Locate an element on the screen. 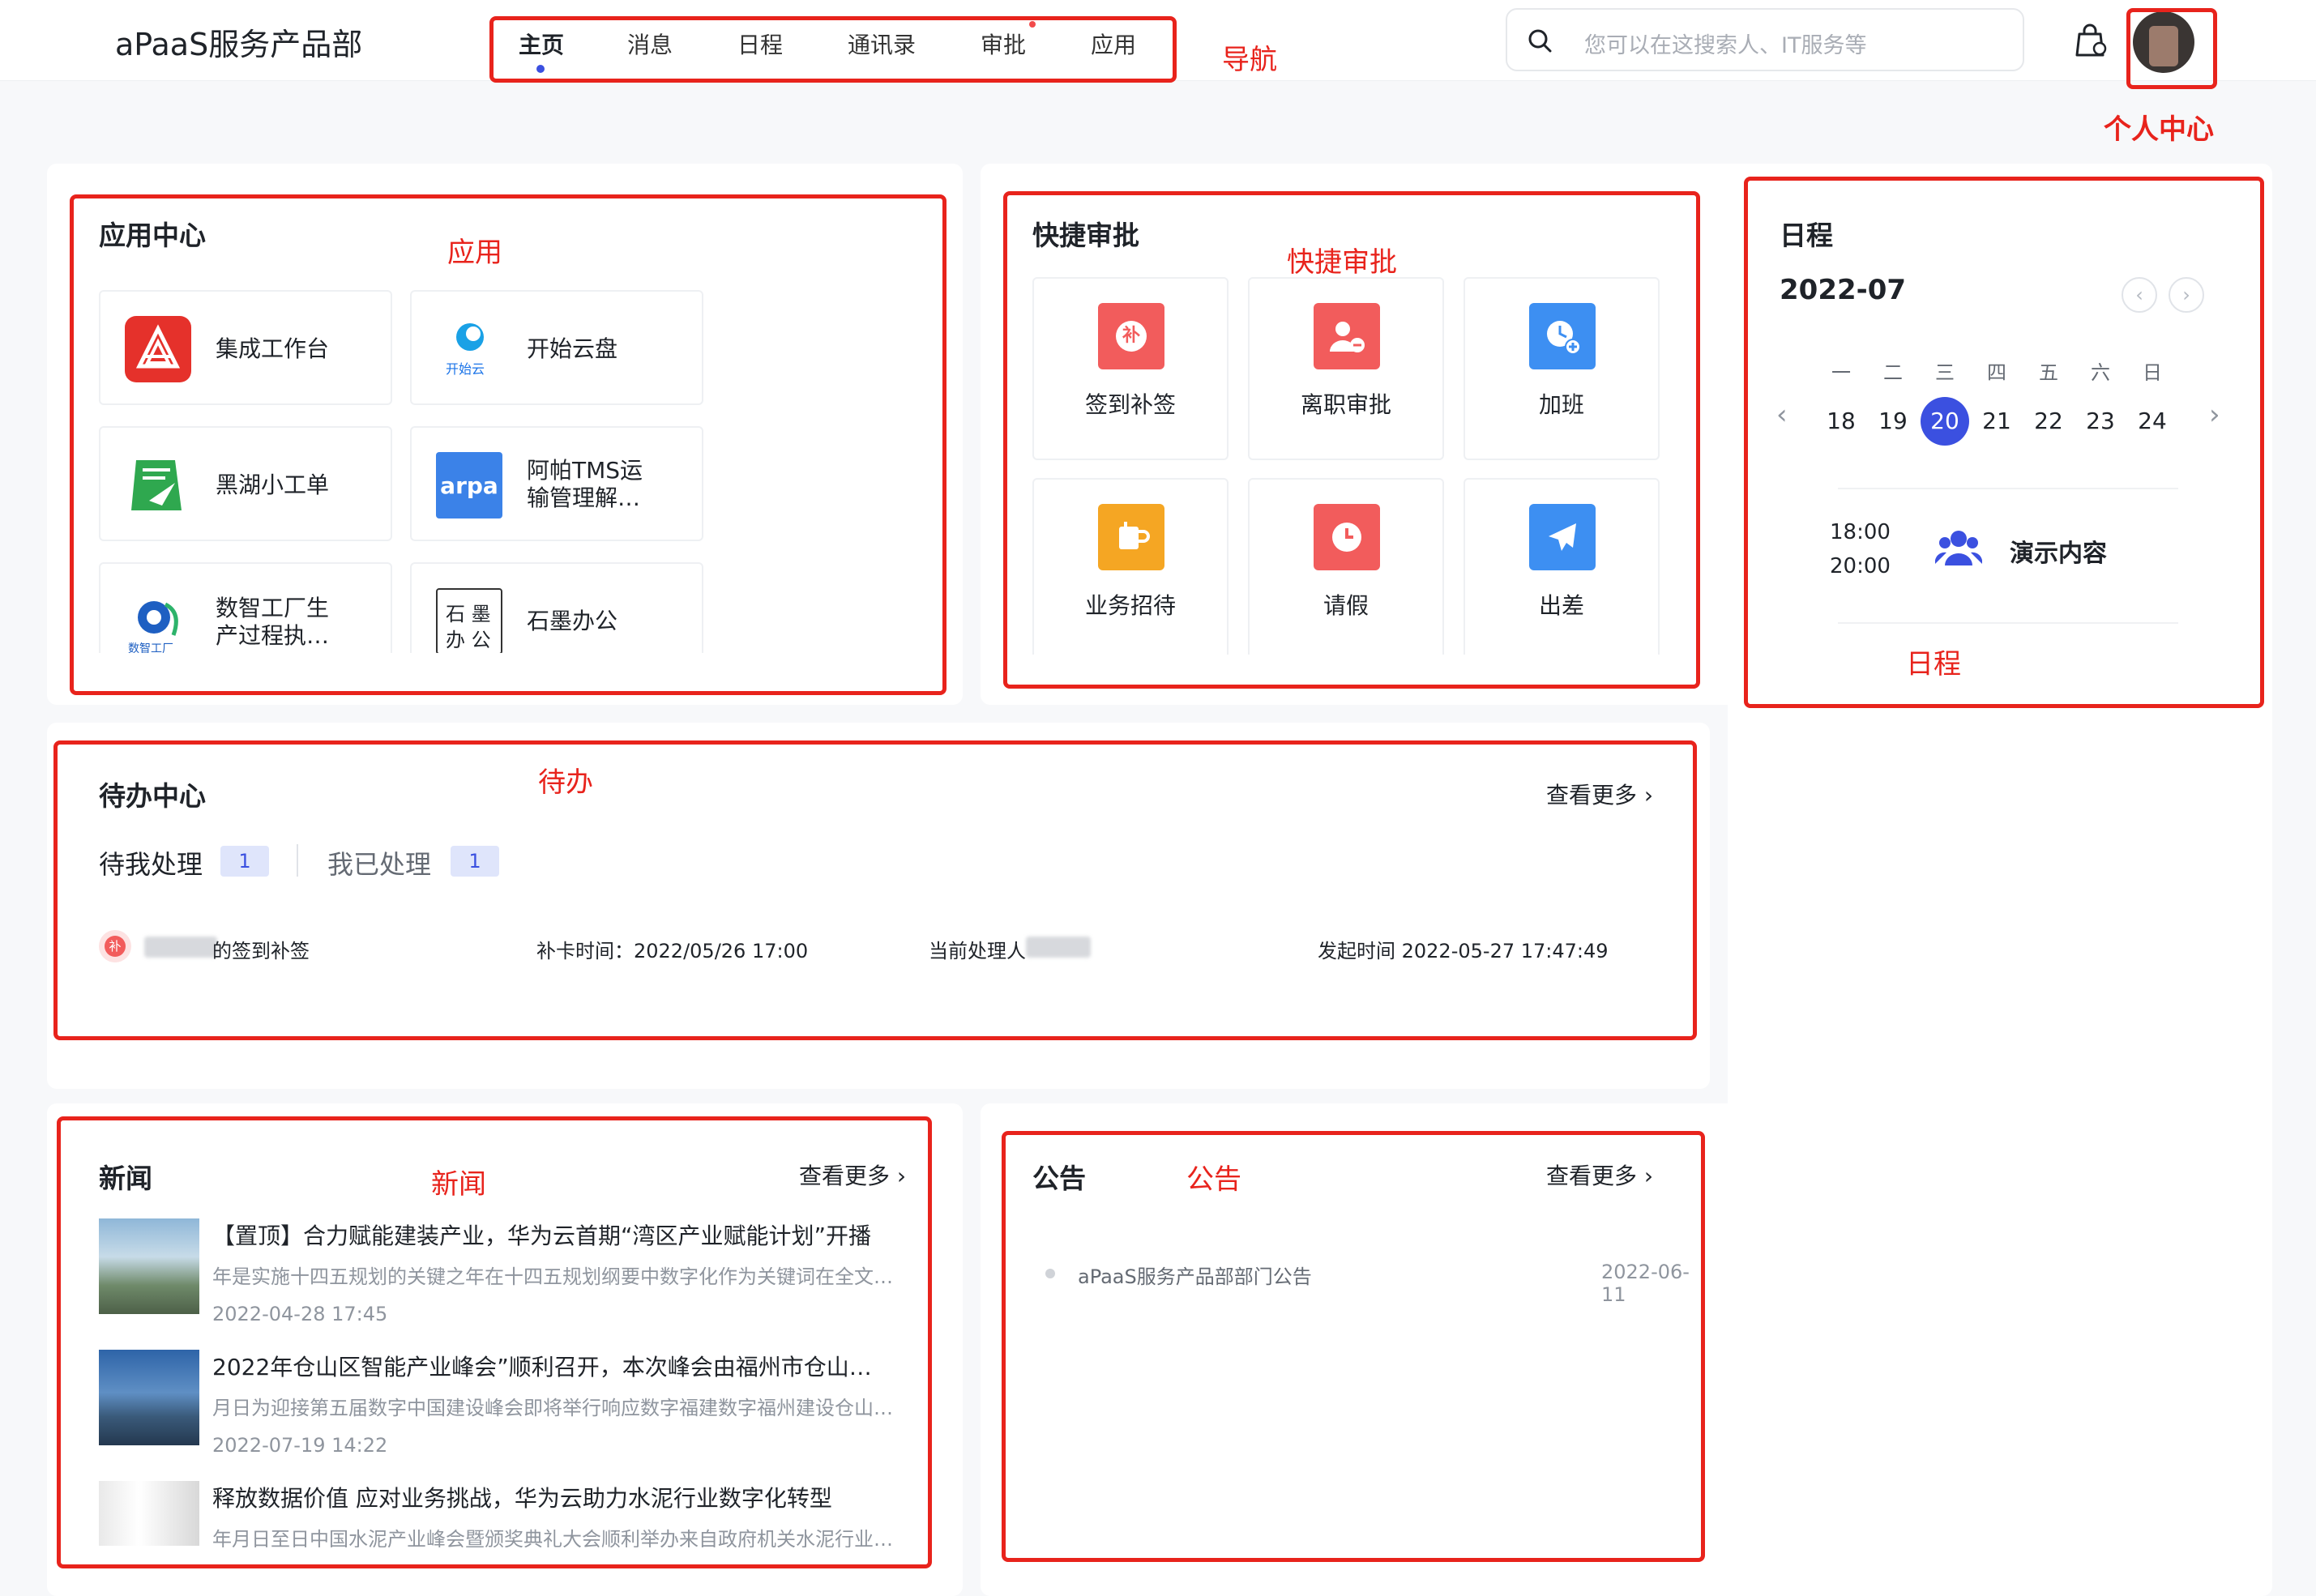 This screenshot has height=1596, width=2316. annotation-box-todo is located at coordinates (875, 890).